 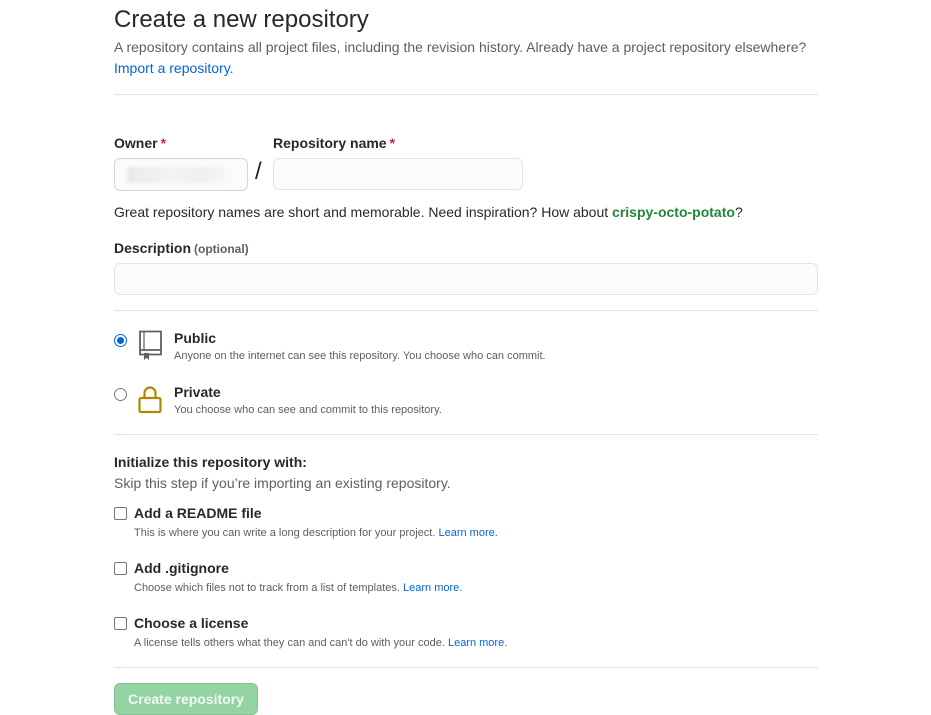 What do you see at coordinates (120, 394) in the screenshot?
I see `private-radio` at bounding box center [120, 394].